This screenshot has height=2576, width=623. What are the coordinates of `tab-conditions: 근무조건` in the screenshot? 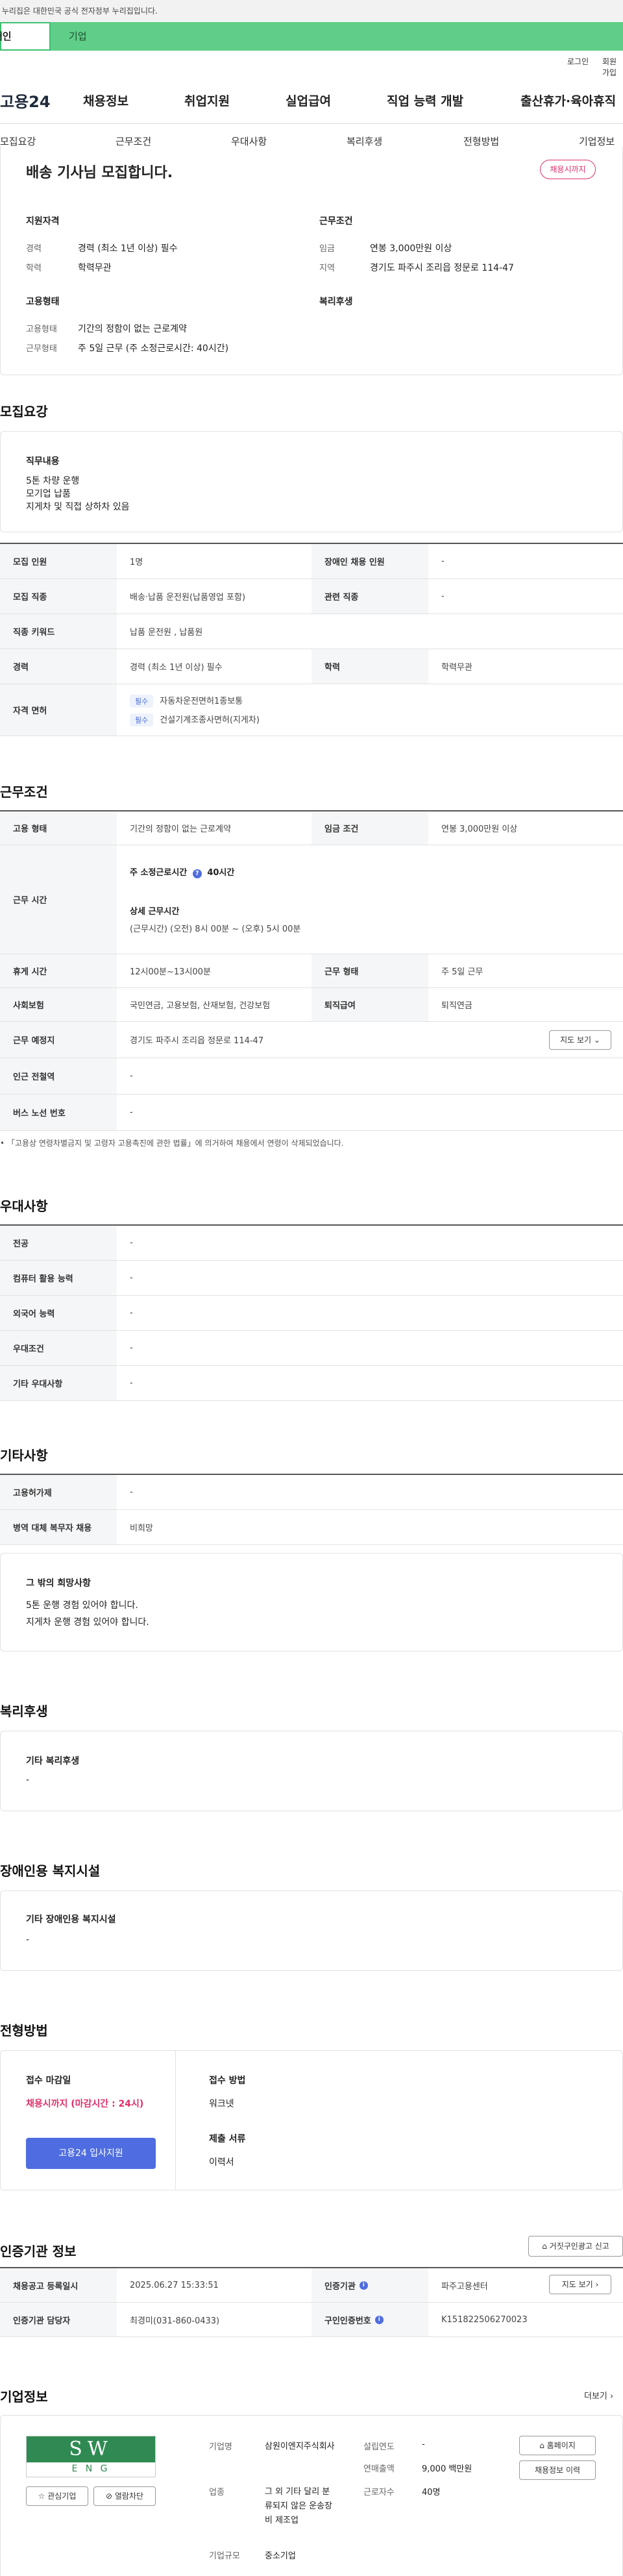 It's located at (133, 141).